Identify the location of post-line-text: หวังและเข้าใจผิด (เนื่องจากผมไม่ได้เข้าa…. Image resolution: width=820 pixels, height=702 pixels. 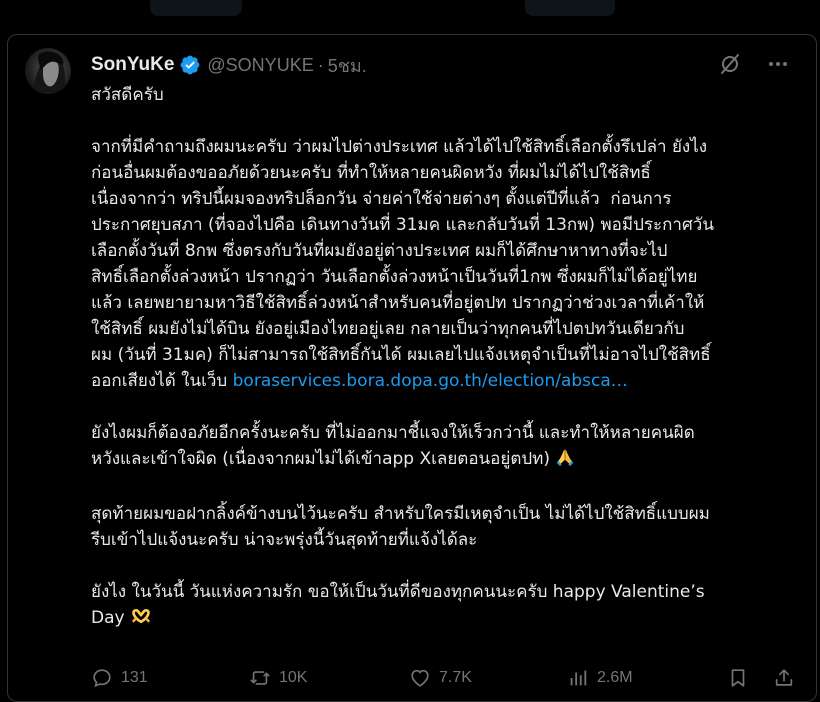
(323, 459).